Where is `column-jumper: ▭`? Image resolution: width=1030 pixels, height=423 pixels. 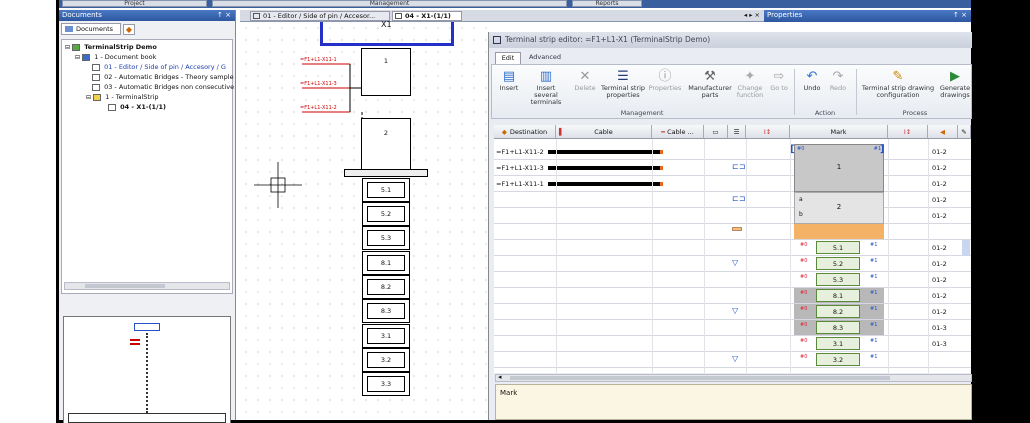 column-jumper: ▭ is located at coordinates (716, 132).